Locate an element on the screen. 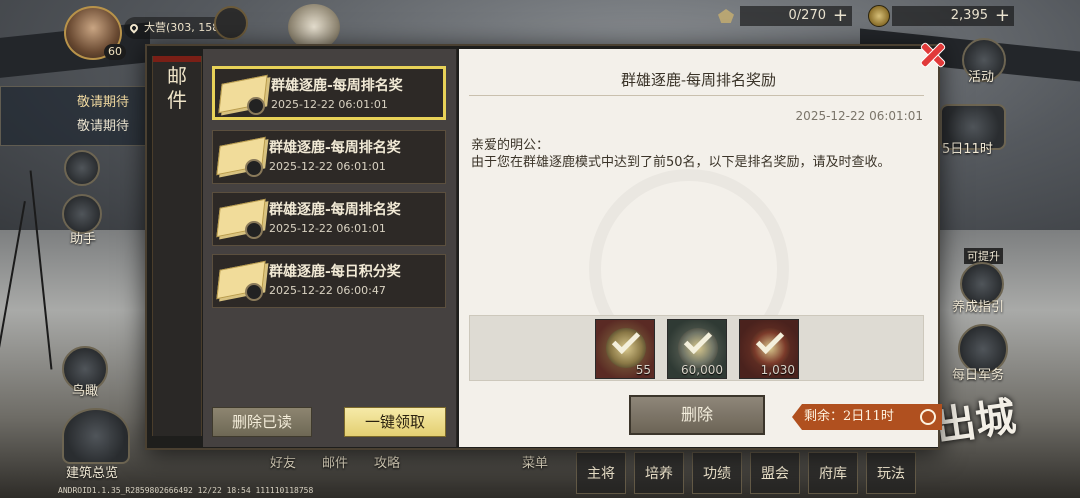 Image resolution: width=1080 pixels, height=498 pixels. reward-item: 55 is located at coordinates (625, 349).